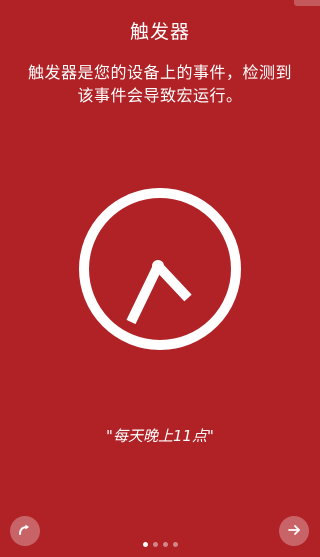 Image resolution: width=320 pixels, height=557 pixels. I want to click on page-title: 触发器, so click(159, 32).